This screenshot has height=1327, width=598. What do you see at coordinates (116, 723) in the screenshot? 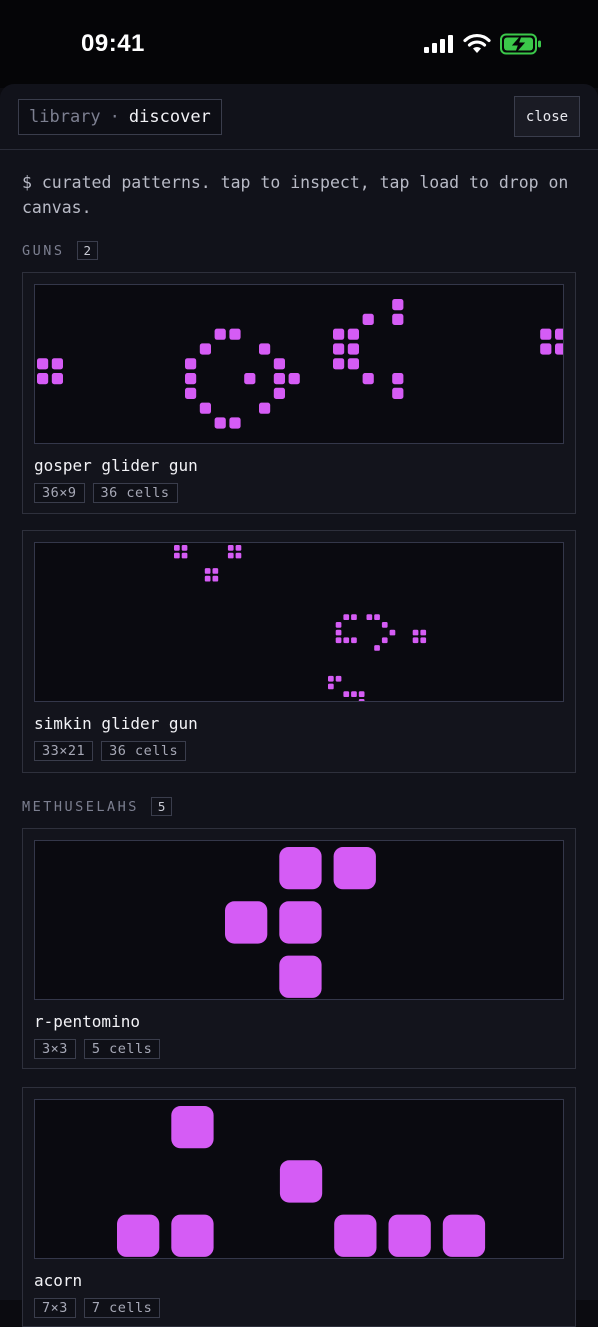
I see `pattern-name: simkin glider gun` at bounding box center [116, 723].